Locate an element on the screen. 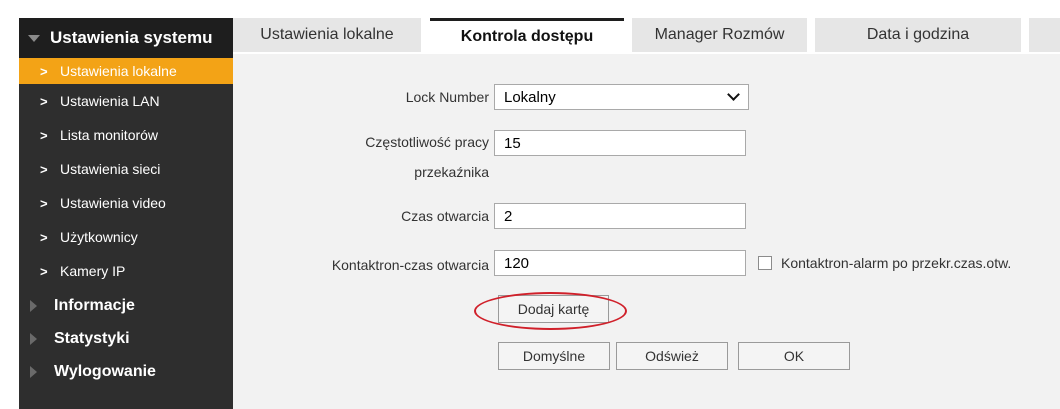 This screenshot has width=1060, height=409. lock-number-value: Lokalny is located at coordinates (530, 97).